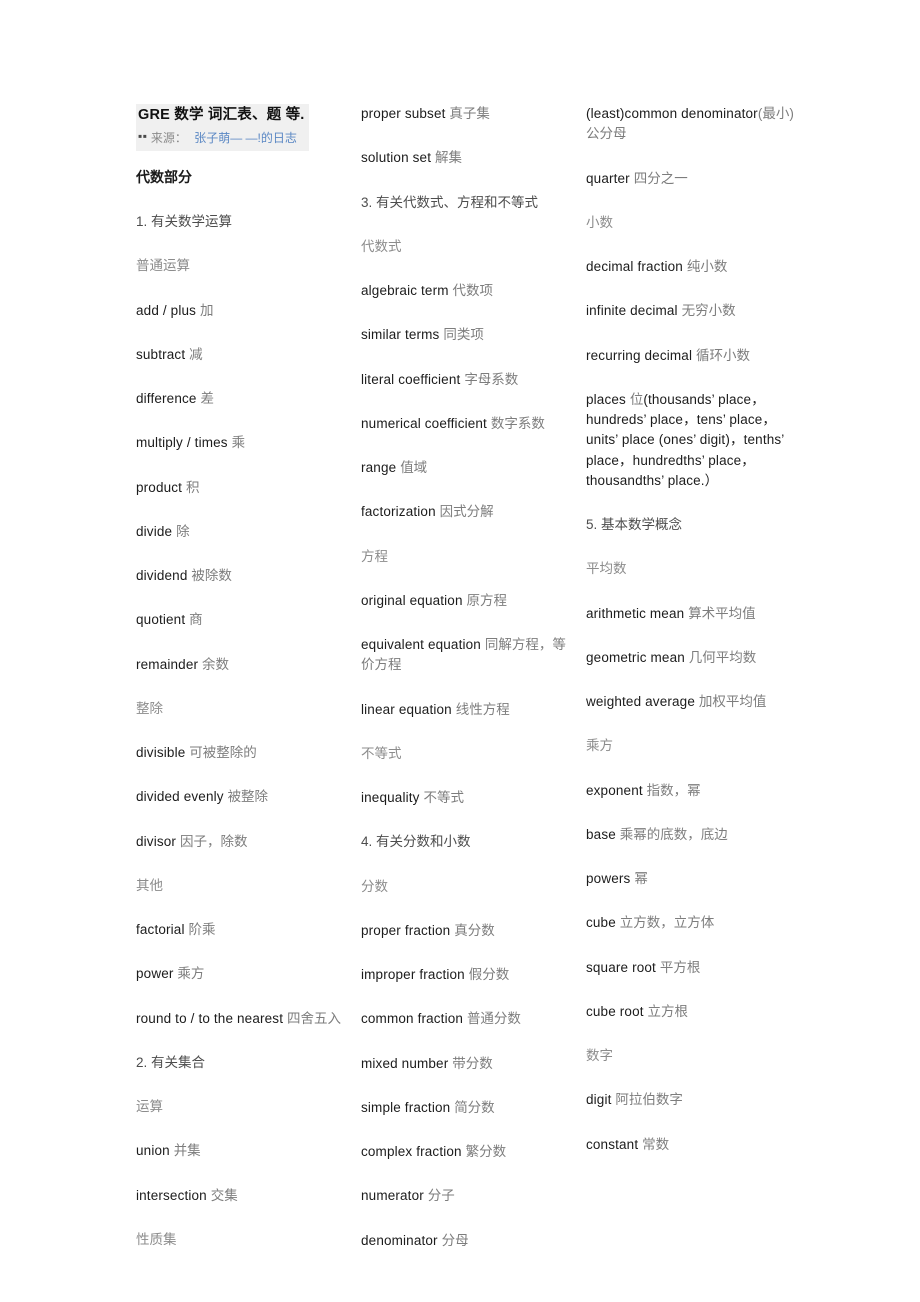 The width and height of the screenshot is (920, 1302). What do you see at coordinates (465, 1108) in the screenshot?
I see `glossary-entry: simple fraction 简分数` at bounding box center [465, 1108].